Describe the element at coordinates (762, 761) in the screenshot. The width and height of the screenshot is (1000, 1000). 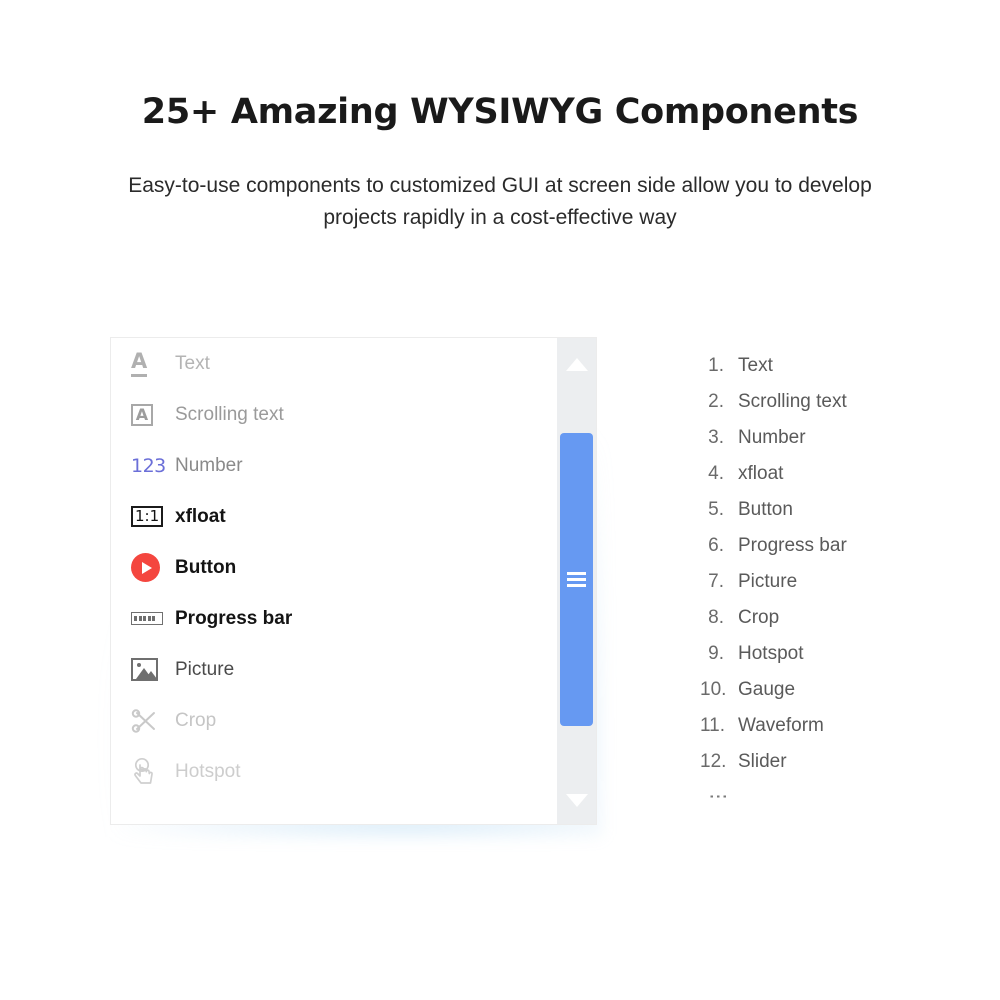
I see `list-label: Slider` at that location.